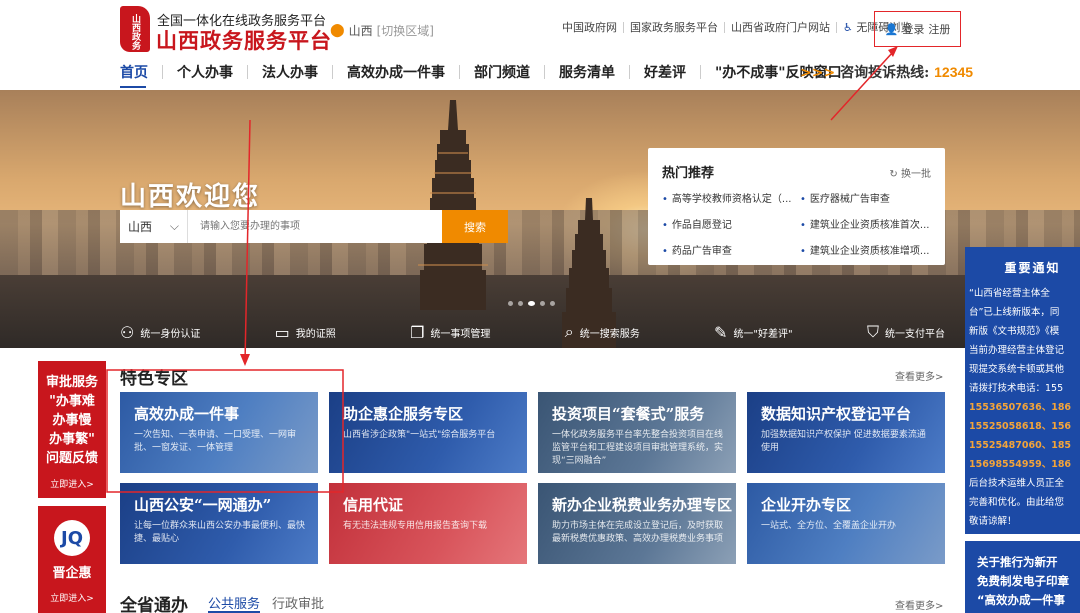  Describe the element at coordinates (72, 483) in the screenshot. I see `feedback-enter-link: 立即进入>` at that location.